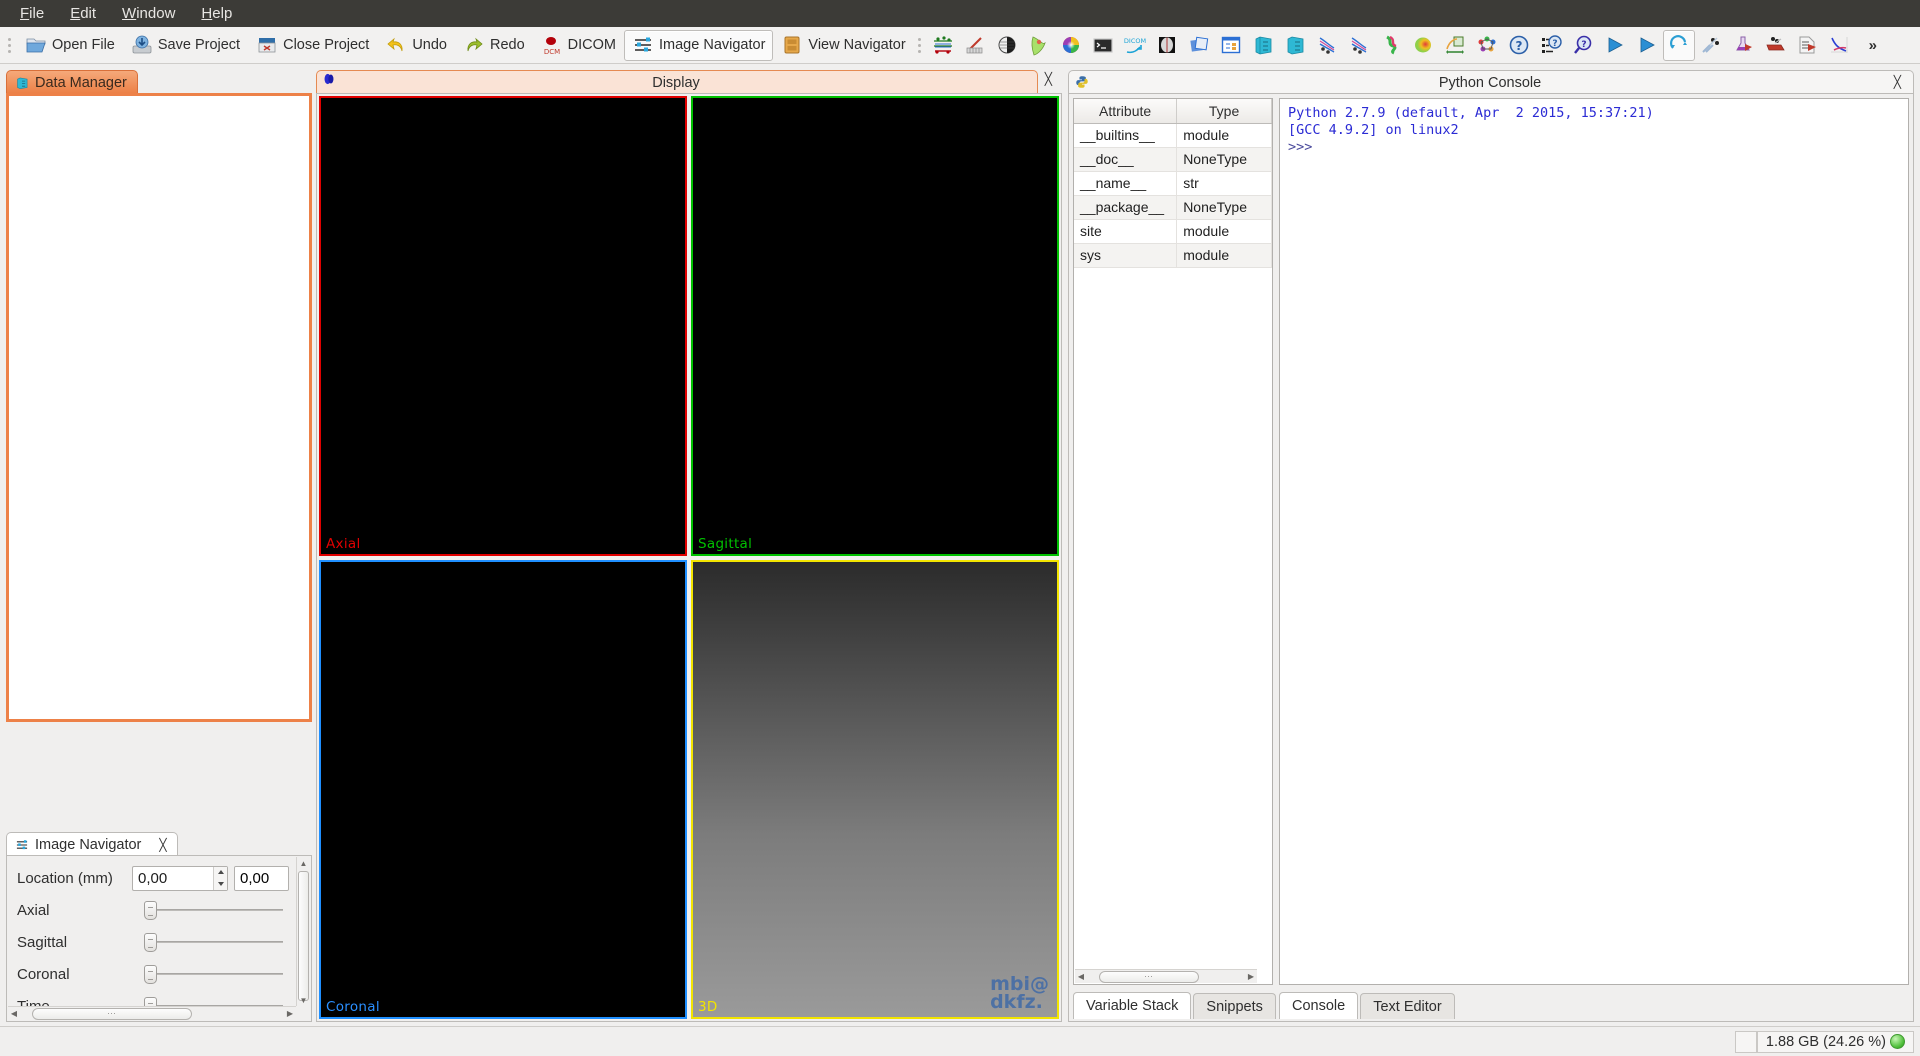 This screenshot has height=1056, width=1920. What do you see at coordinates (1224, 111) in the screenshot?
I see `column-header-type: Type` at bounding box center [1224, 111].